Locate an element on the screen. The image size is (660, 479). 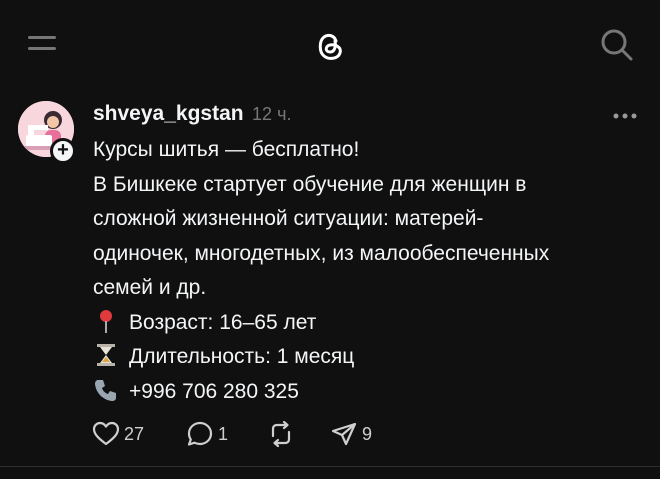
post-line: Курсы шитья — бесплатно! is located at coordinates (226, 149).